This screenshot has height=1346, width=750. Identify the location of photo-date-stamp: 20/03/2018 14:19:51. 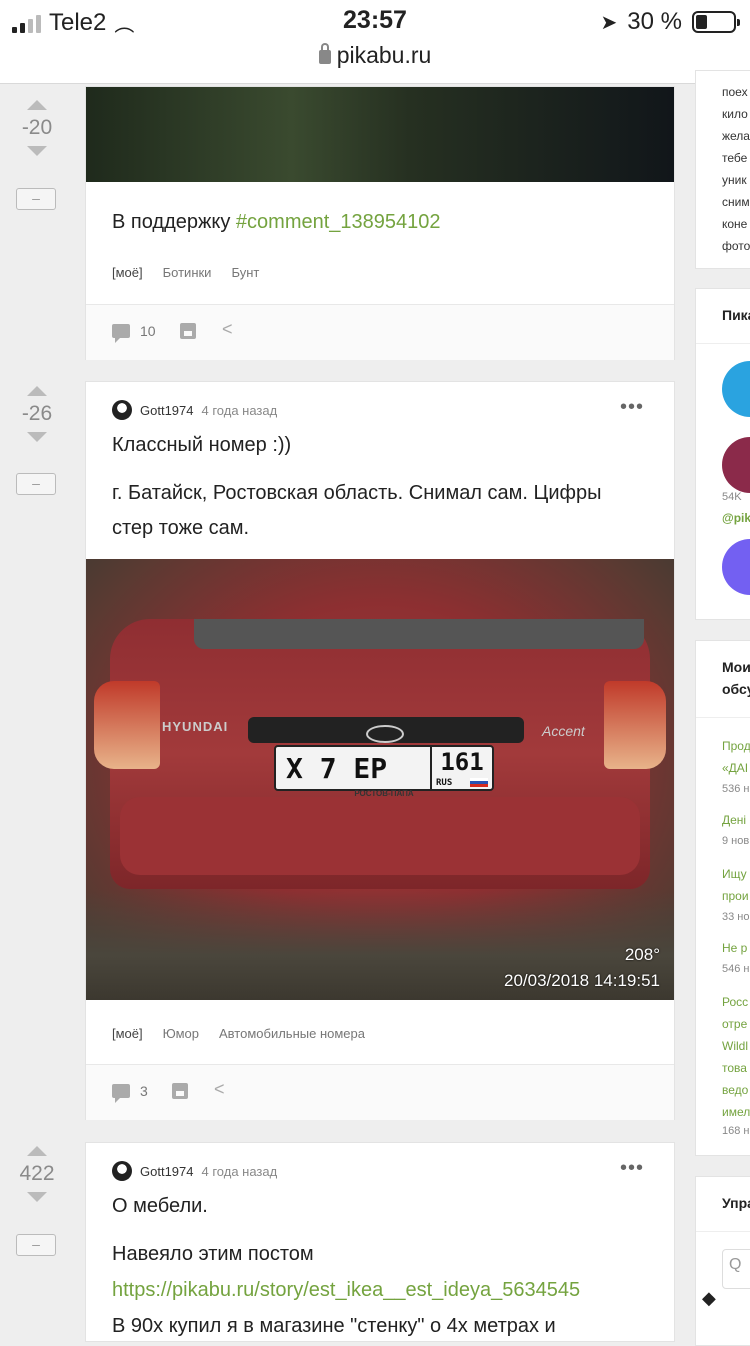
(582, 980).